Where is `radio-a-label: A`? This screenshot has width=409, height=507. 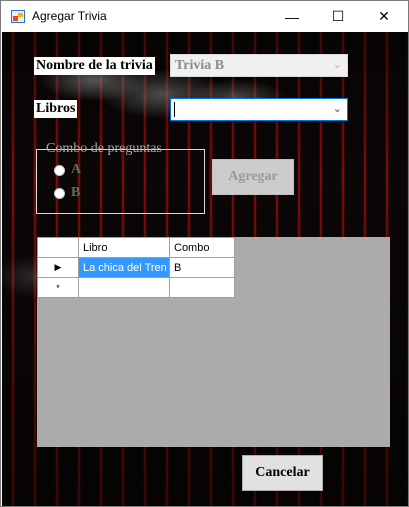
radio-a-label: A is located at coordinates (76, 169).